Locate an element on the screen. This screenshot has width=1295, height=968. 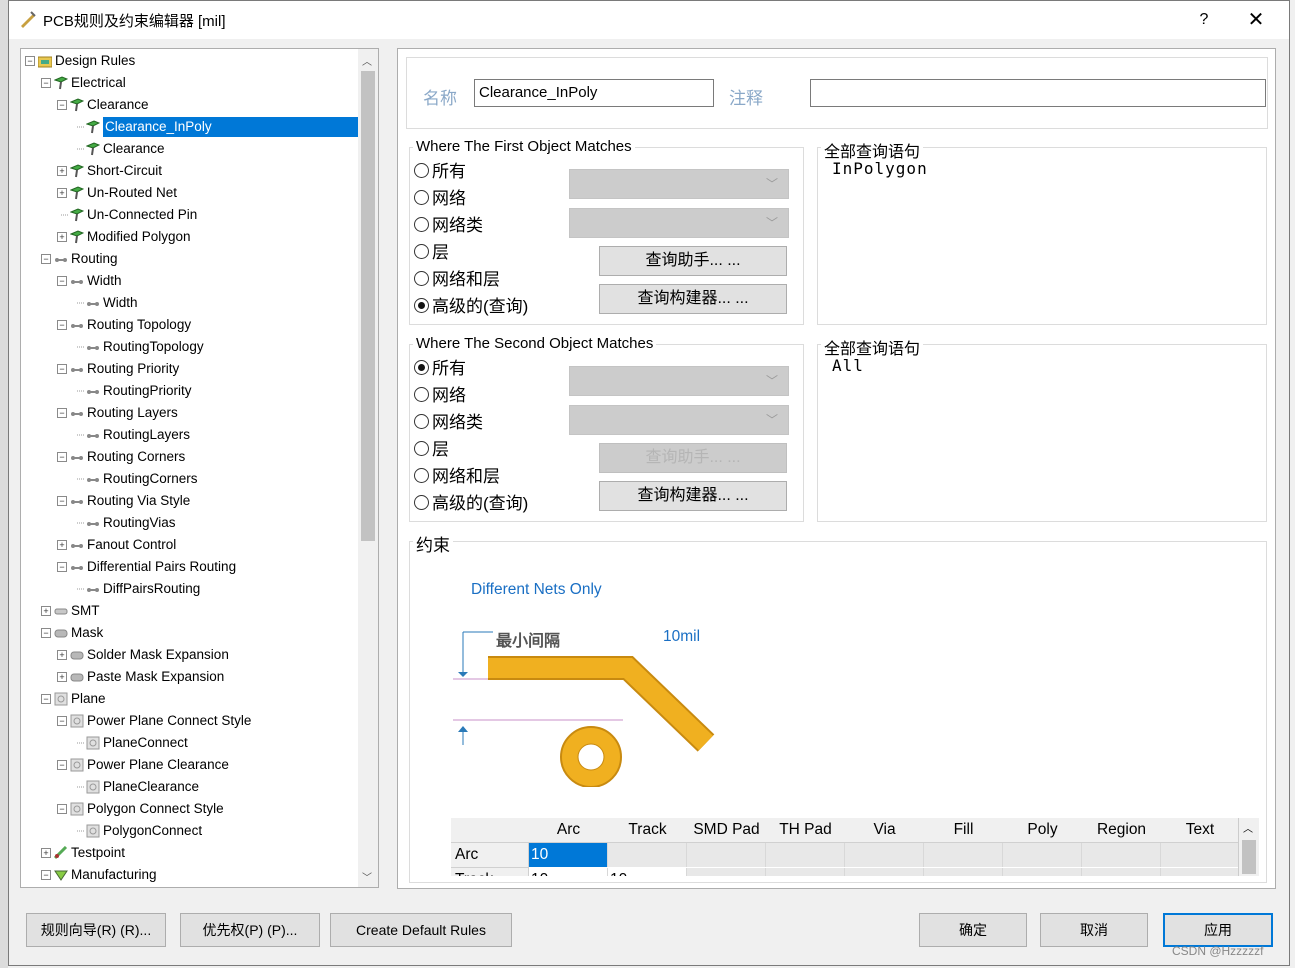
via-hole is located at coordinates (591, 757).